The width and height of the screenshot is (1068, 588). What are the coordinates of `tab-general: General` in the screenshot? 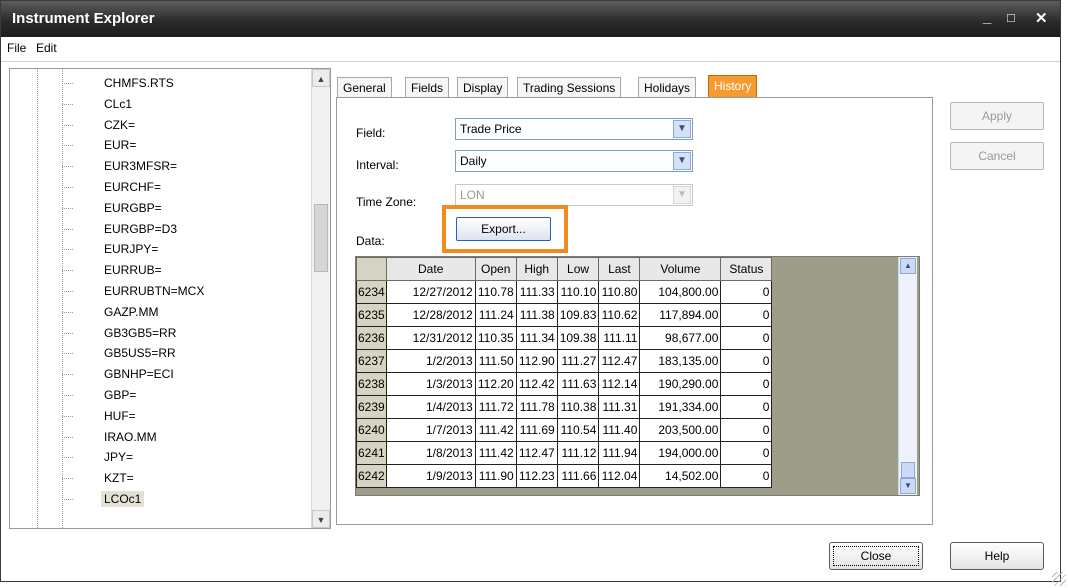 It's located at (364, 87).